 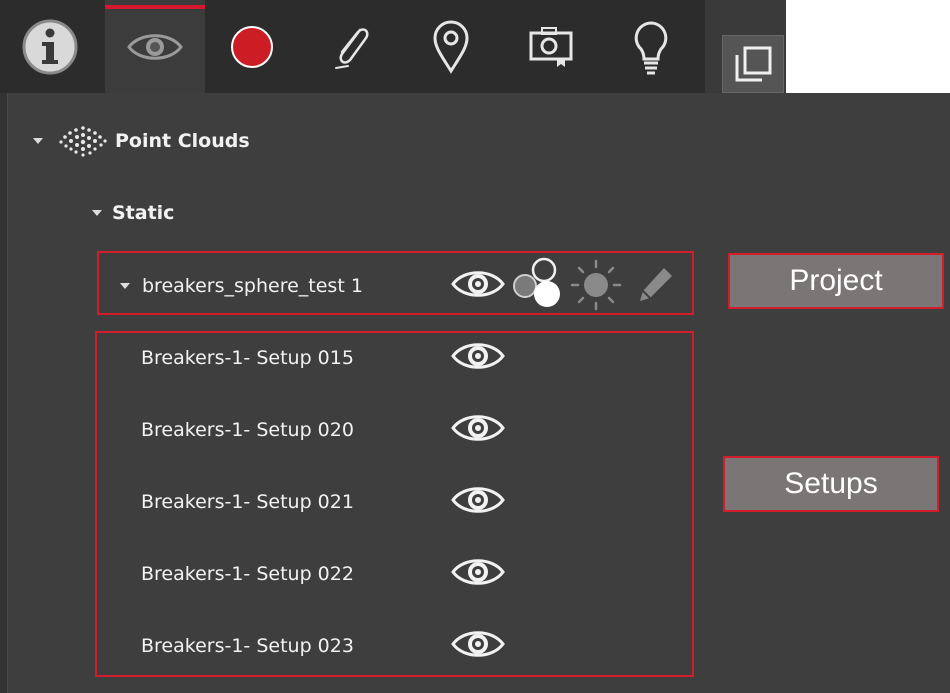 I want to click on tree-node-point-clouds: Point Clouds, so click(x=141, y=141).